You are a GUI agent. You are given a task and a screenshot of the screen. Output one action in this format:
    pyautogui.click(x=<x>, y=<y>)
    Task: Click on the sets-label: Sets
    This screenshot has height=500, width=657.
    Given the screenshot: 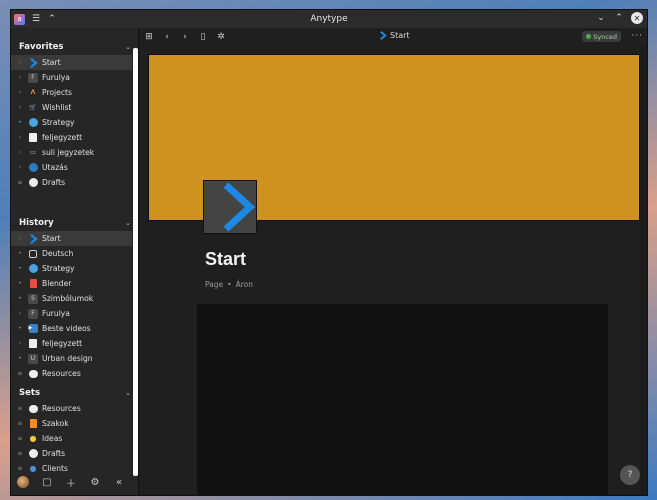 What is the action you would take?
    pyautogui.click(x=30, y=393)
    